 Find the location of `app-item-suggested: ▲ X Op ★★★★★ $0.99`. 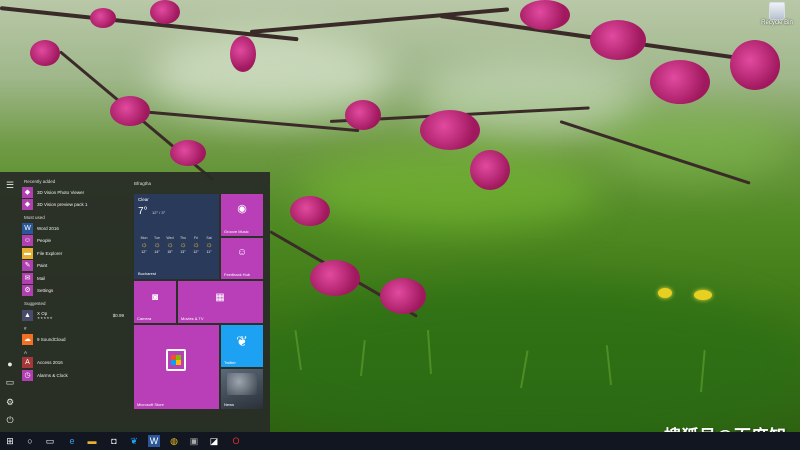

app-item-suggested: ▲ X Op ★★★★★ $0.99 is located at coordinates (75, 315).